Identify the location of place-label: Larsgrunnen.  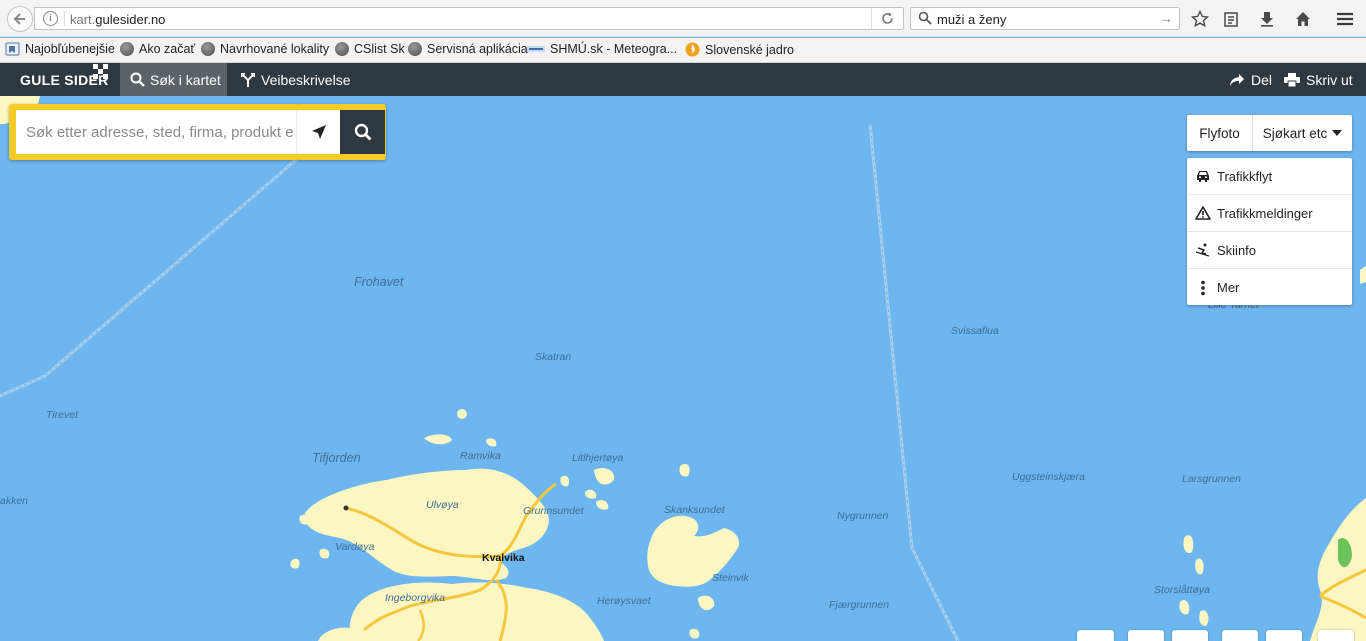
(1211, 479).